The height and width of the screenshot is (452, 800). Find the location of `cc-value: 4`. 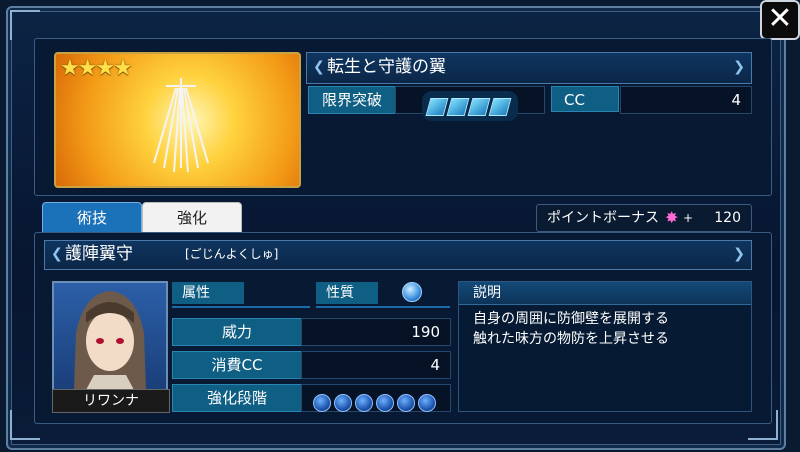

cc-value: 4 is located at coordinates (686, 100).